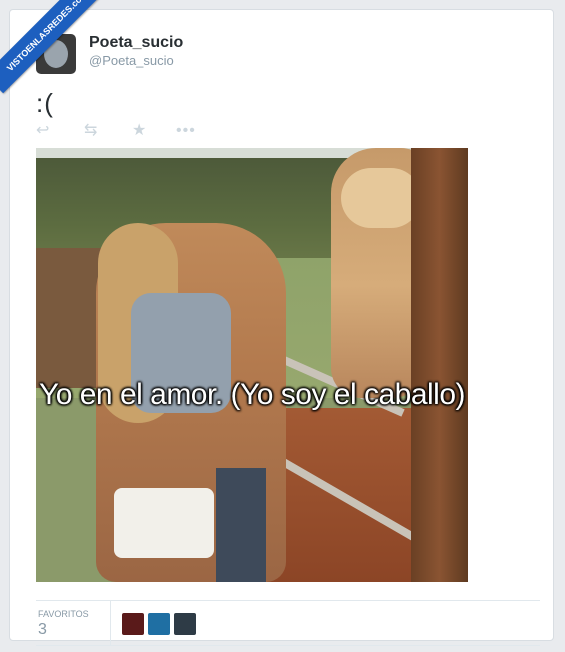 This screenshot has height=652, width=565. Describe the element at coordinates (63, 614) in the screenshot. I see `favorites-label: FAVORITOS` at that location.